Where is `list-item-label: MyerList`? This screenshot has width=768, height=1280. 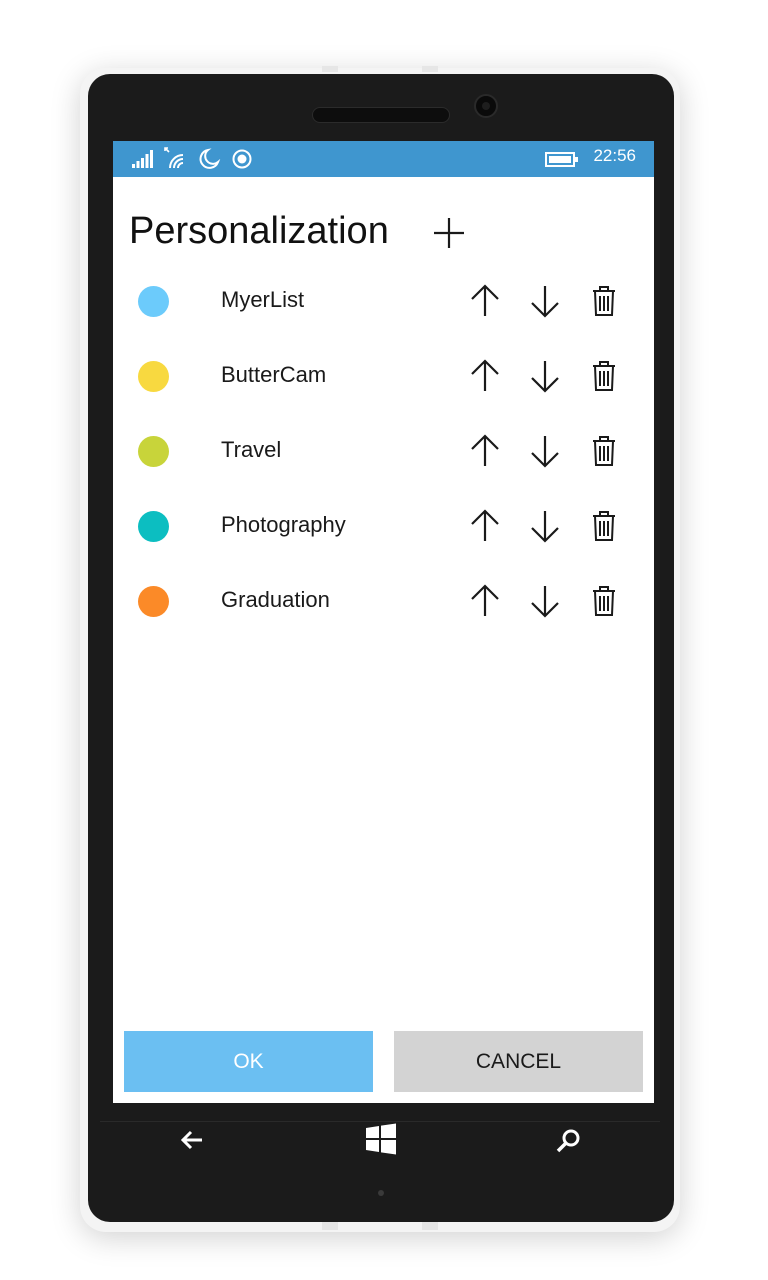 list-item-label: MyerList is located at coordinates (263, 299).